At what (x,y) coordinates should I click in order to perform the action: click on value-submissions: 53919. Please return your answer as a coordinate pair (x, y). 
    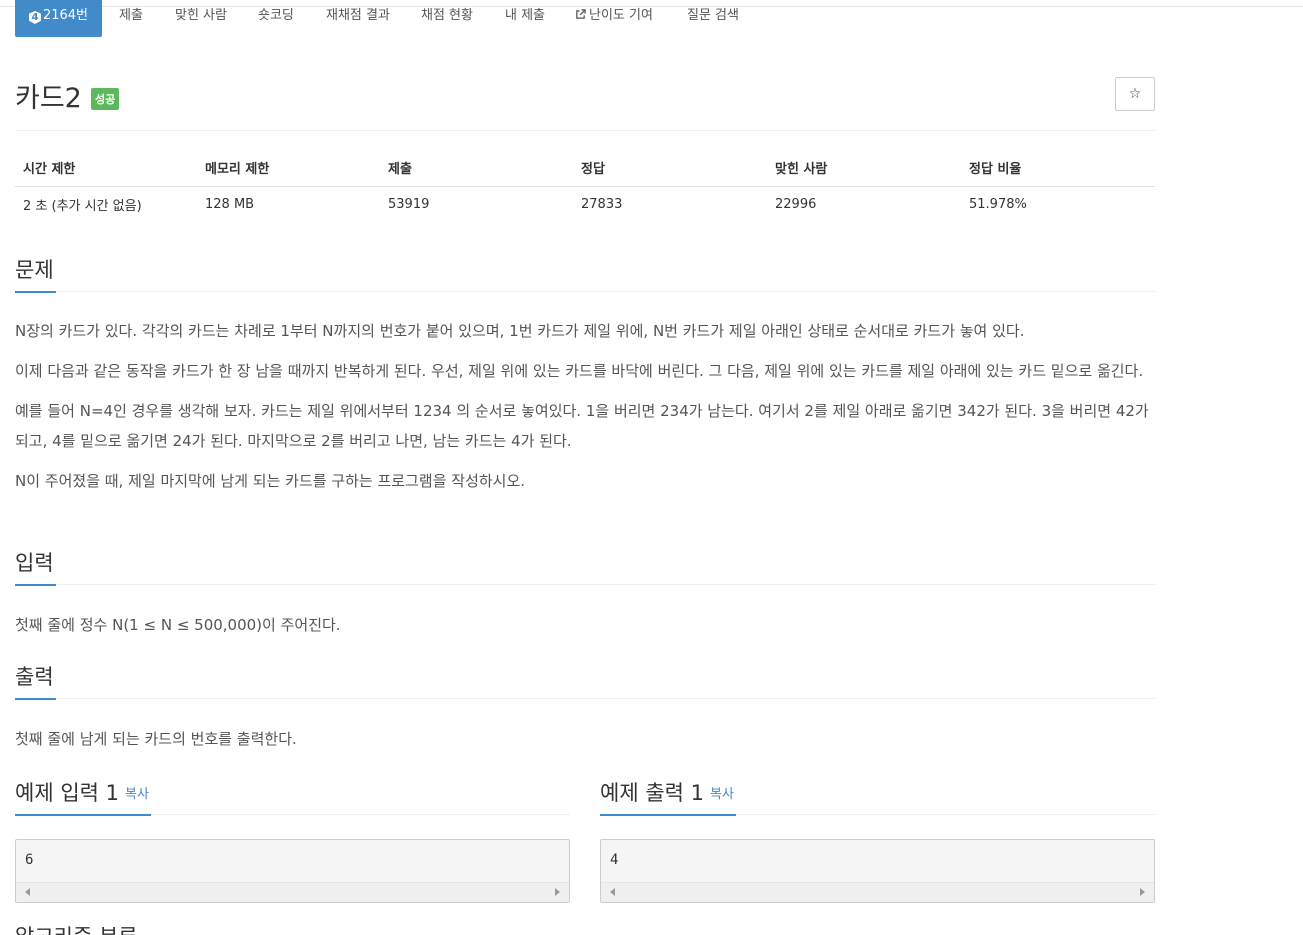
    Looking at the image, I should click on (409, 204).